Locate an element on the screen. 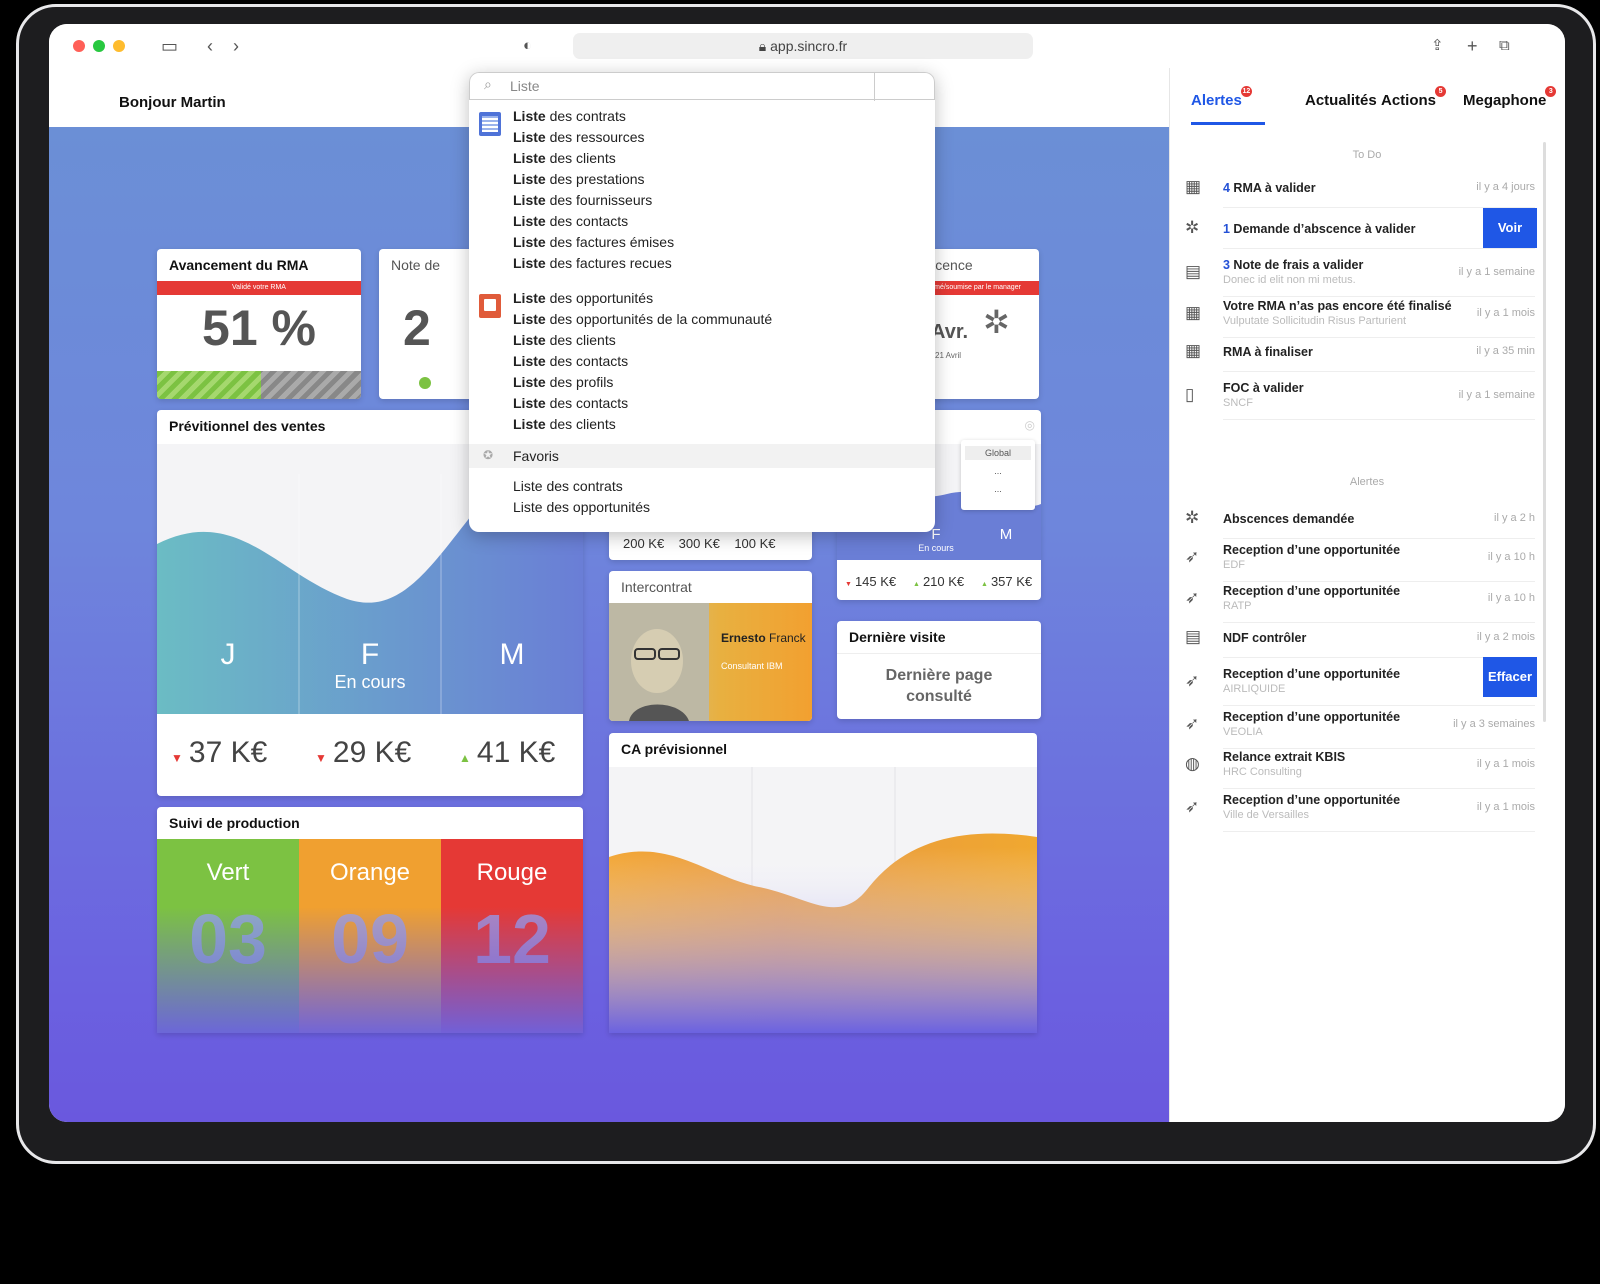  voir-button: Voir is located at coordinates (1510, 228).